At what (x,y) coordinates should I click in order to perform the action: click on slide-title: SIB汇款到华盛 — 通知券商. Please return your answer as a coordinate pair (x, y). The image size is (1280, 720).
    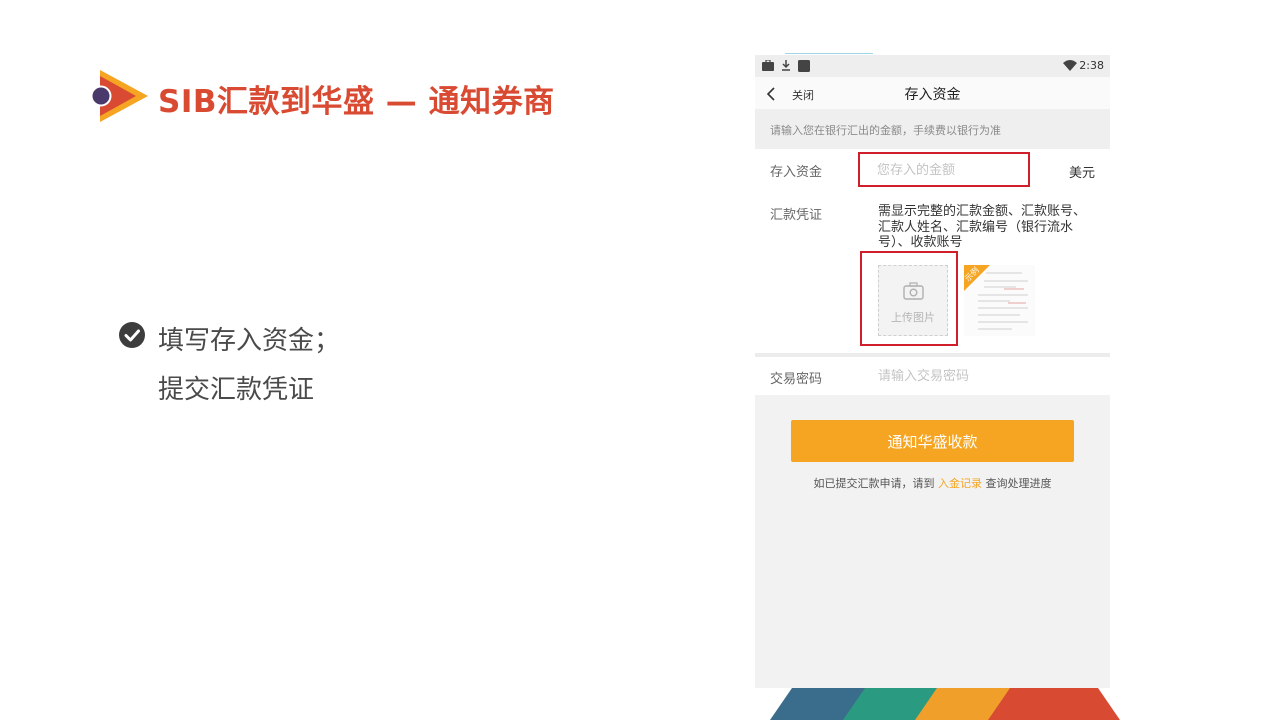
    Looking at the image, I should click on (356, 102).